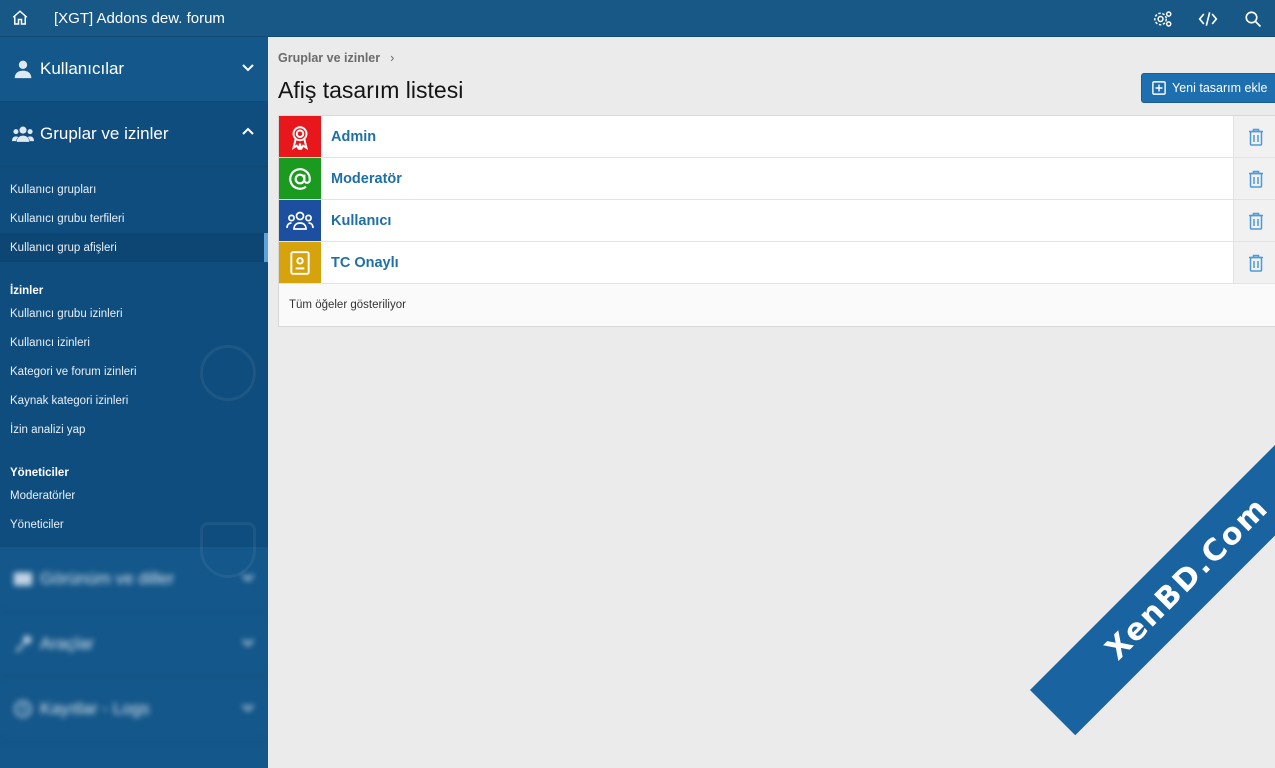 Image resolution: width=1275 pixels, height=768 pixels. Describe the element at coordinates (23, 644) in the screenshot. I see `wrench-icon` at that location.